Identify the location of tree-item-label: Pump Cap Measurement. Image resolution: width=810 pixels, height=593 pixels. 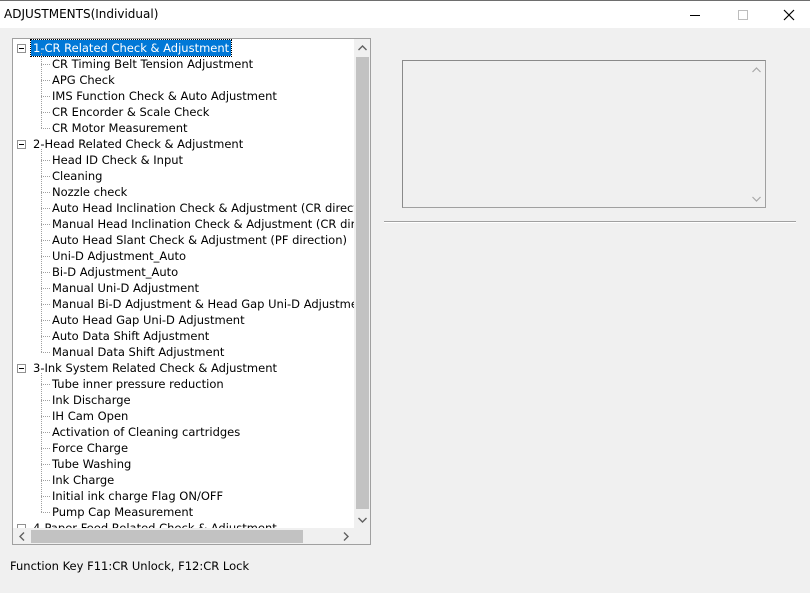
(122, 512).